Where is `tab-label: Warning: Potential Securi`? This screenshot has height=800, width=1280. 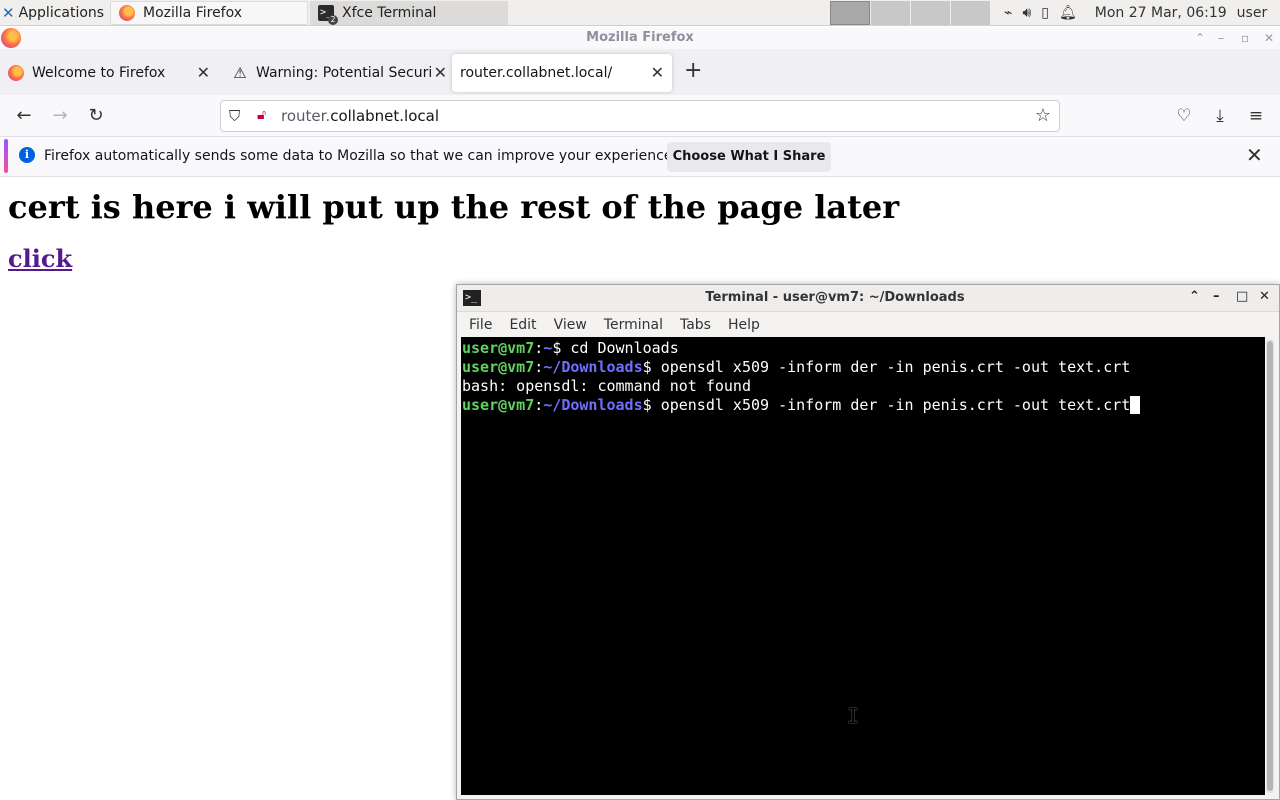 tab-label: Warning: Potential Securi is located at coordinates (344, 73).